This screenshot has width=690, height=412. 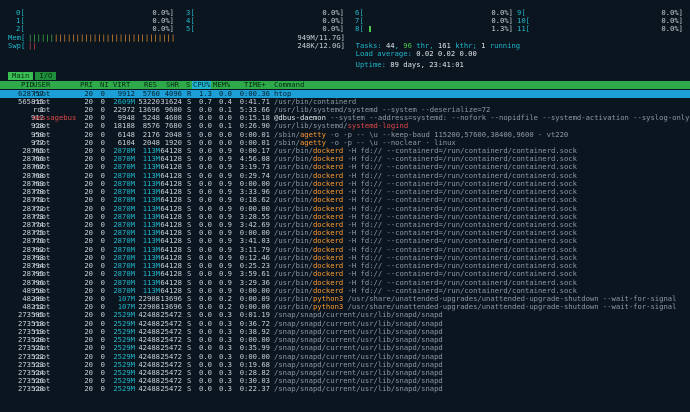 I want to click on cell-time: 0:22.37, so click(x=254, y=389).